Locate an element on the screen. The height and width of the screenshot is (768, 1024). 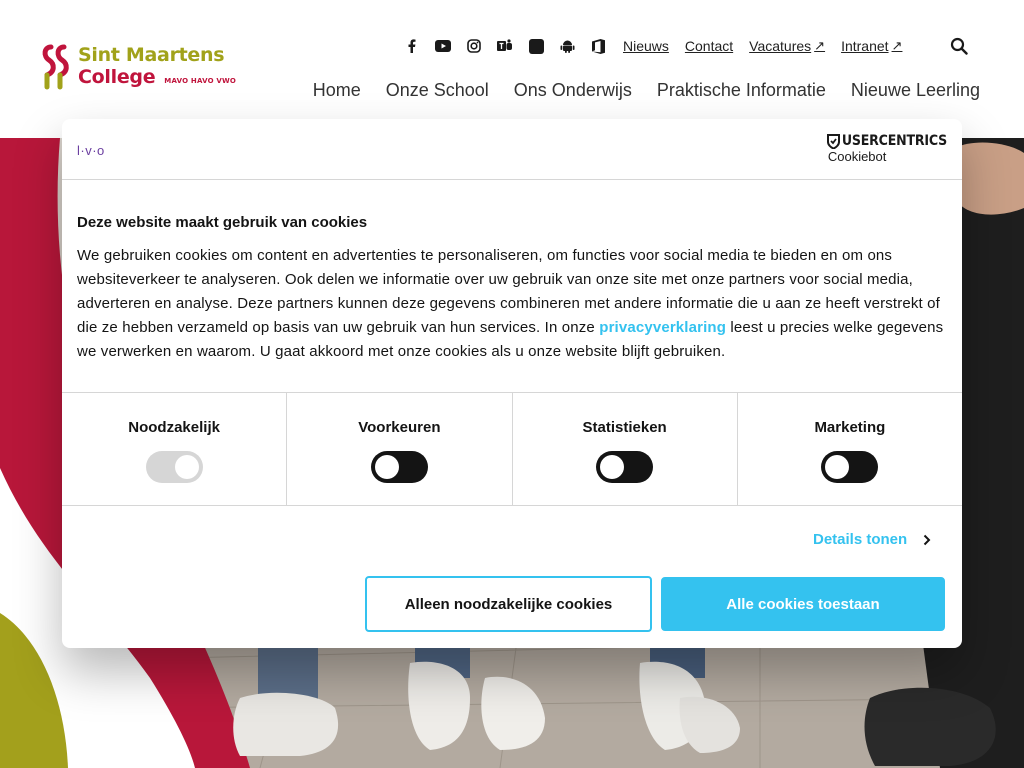
dialog-header: l·v·o USERCENTRICS Cookiebot is located at coordinates (512, 149).